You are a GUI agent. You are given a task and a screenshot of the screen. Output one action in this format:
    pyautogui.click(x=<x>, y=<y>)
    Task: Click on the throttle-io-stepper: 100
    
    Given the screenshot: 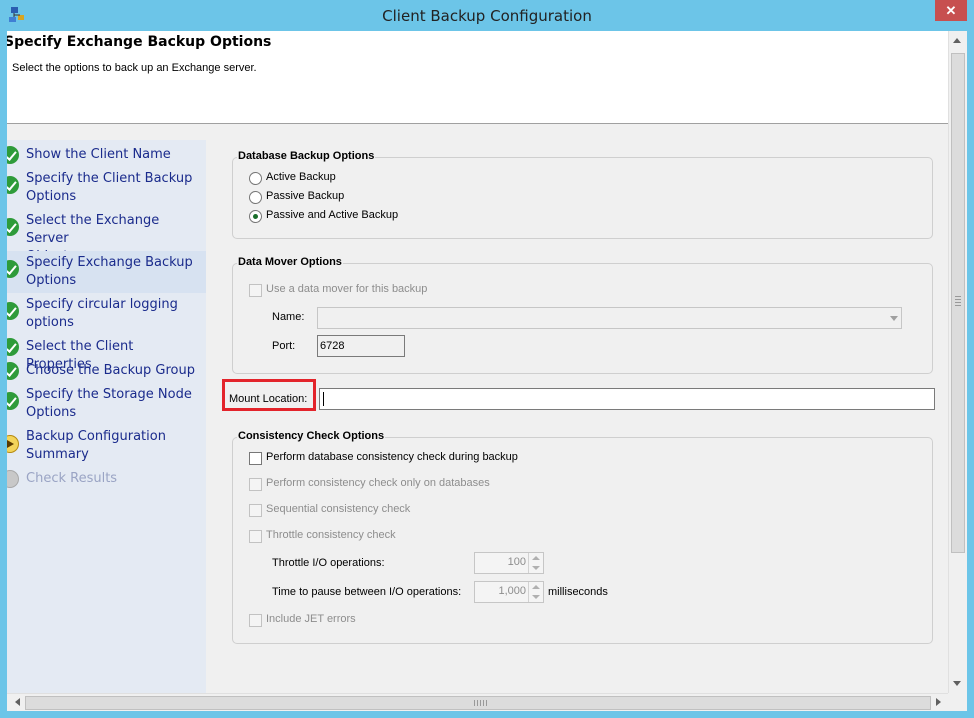 What is the action you would take?
    pyautogui.click(x=509, y=563)
    